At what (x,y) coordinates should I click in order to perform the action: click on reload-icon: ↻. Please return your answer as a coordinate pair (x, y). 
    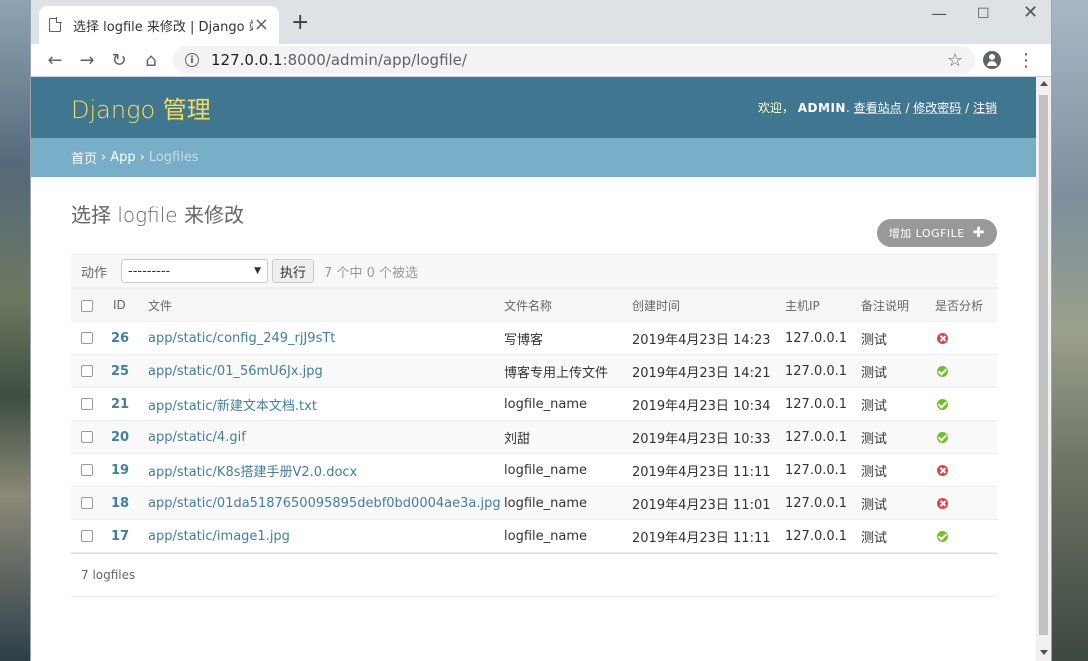
    Looking at the image, I should click on (119, 60).